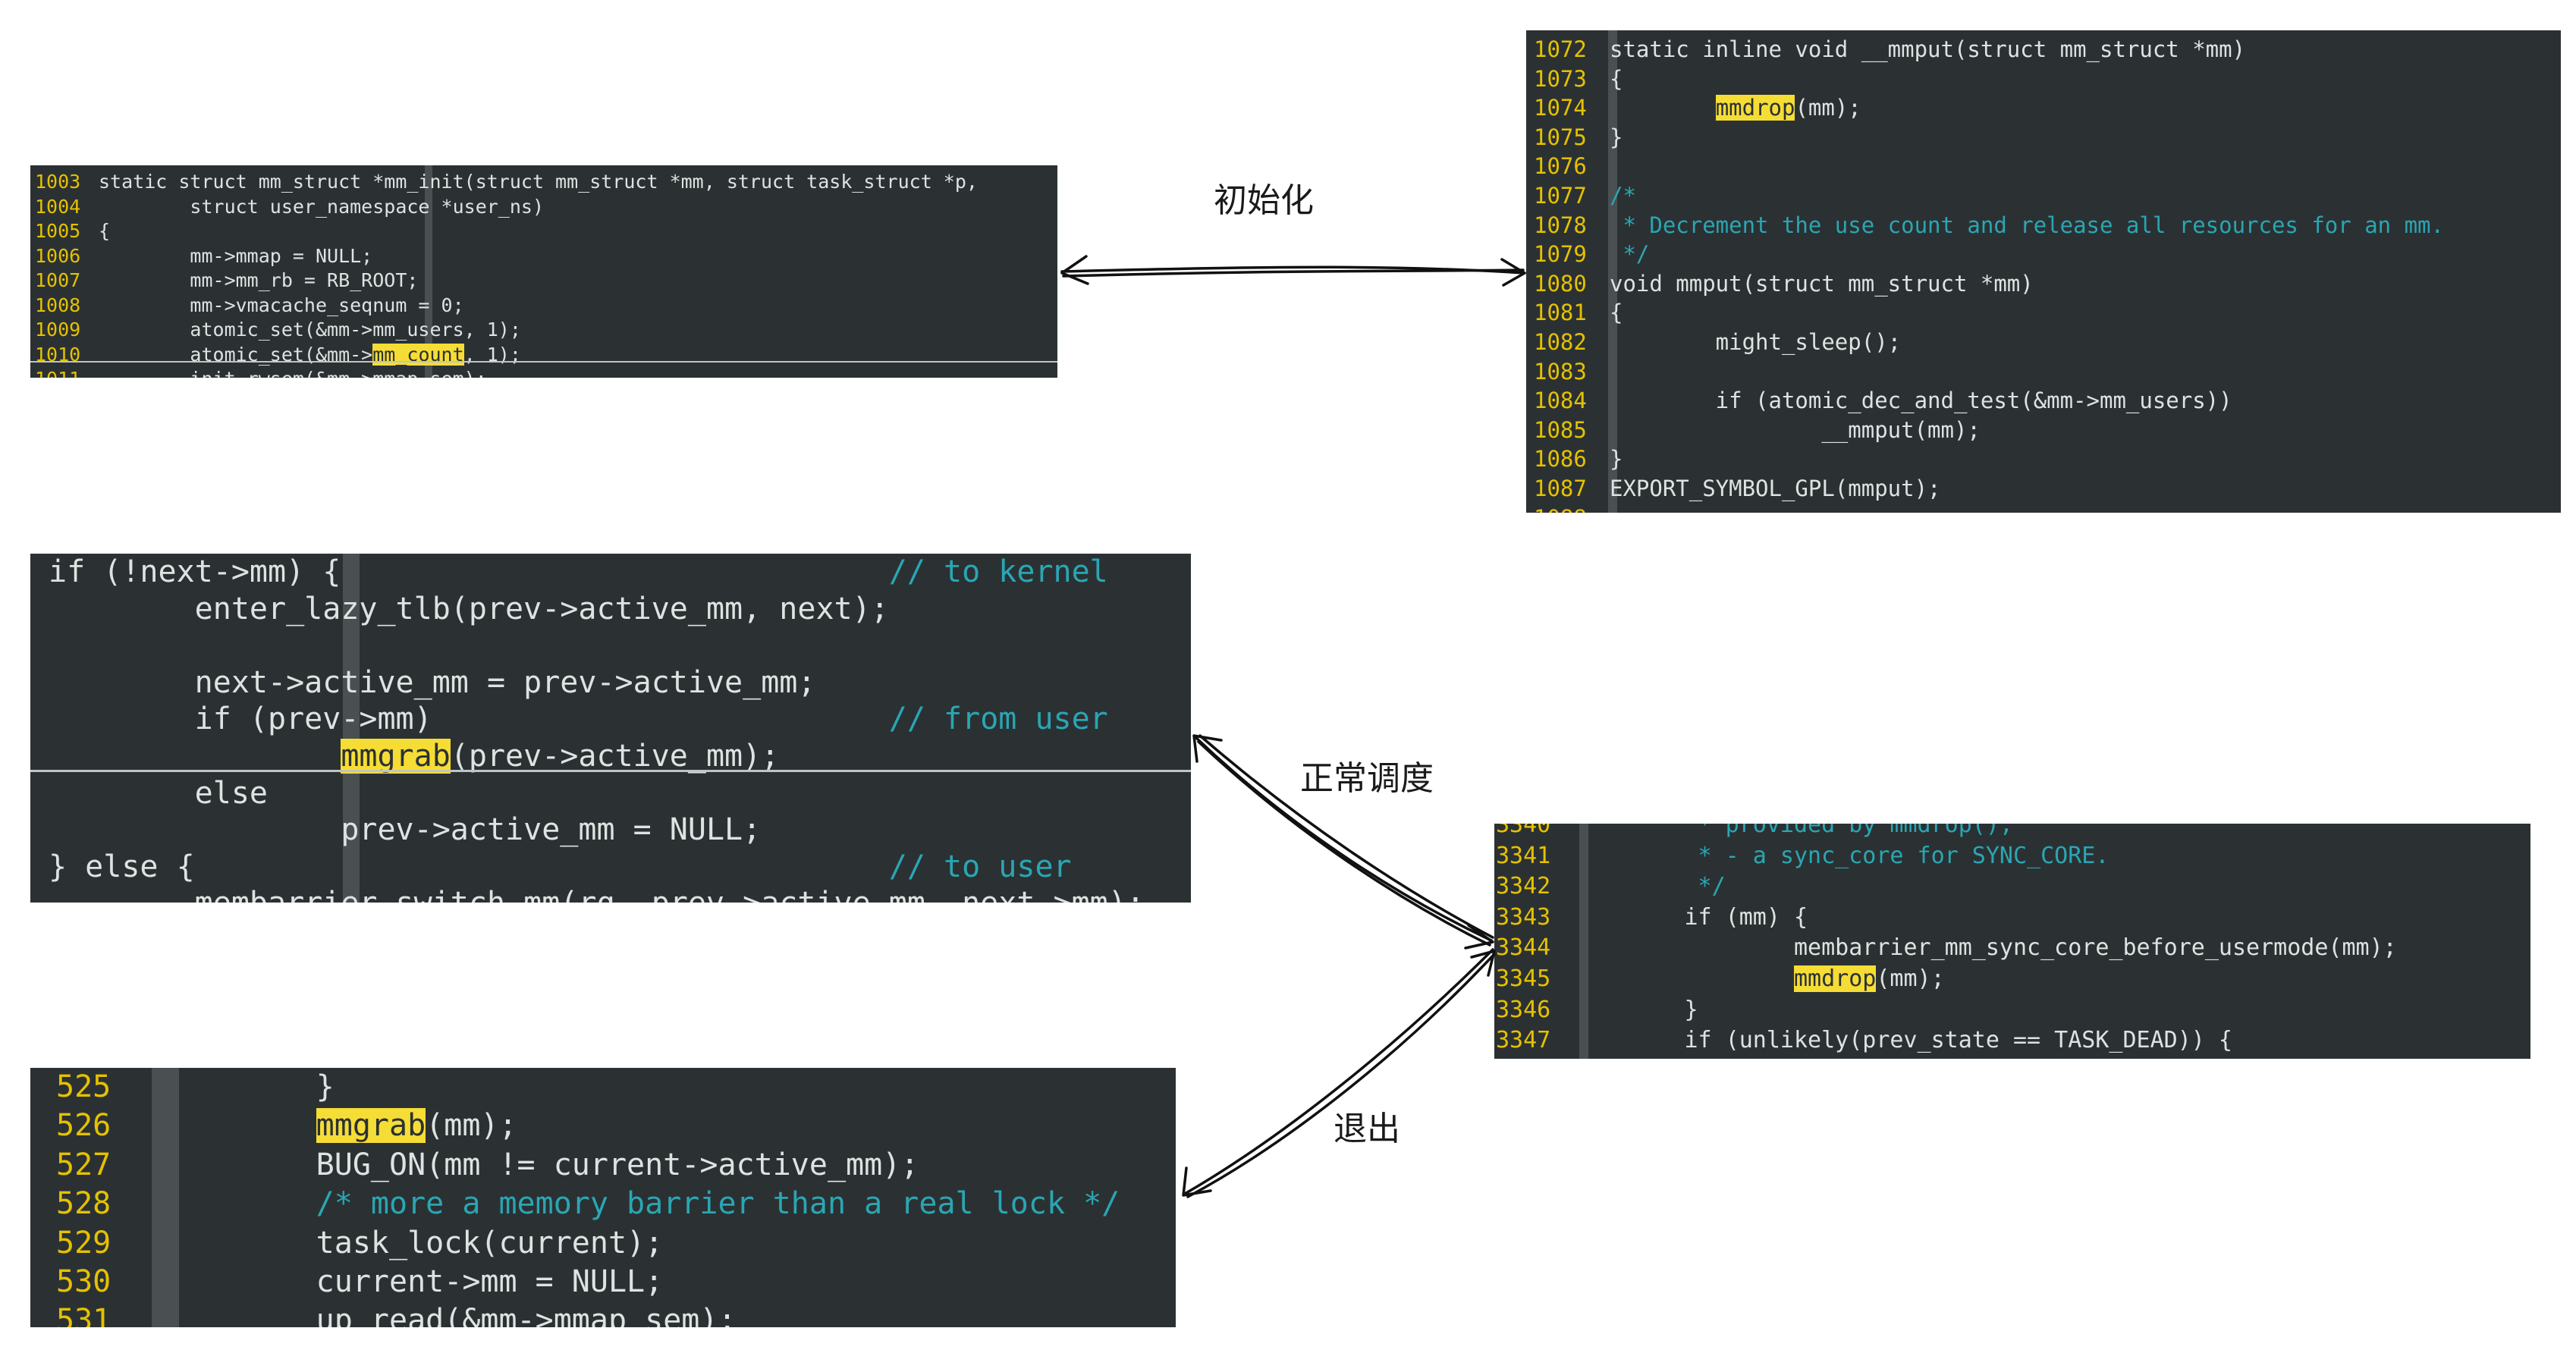 The width and height of the screenshot is (2576, 1350). What do you see at coordinates (1293, 726) in the screenshot?
I see `arrows-layer` at bounding box center [1293, 726].